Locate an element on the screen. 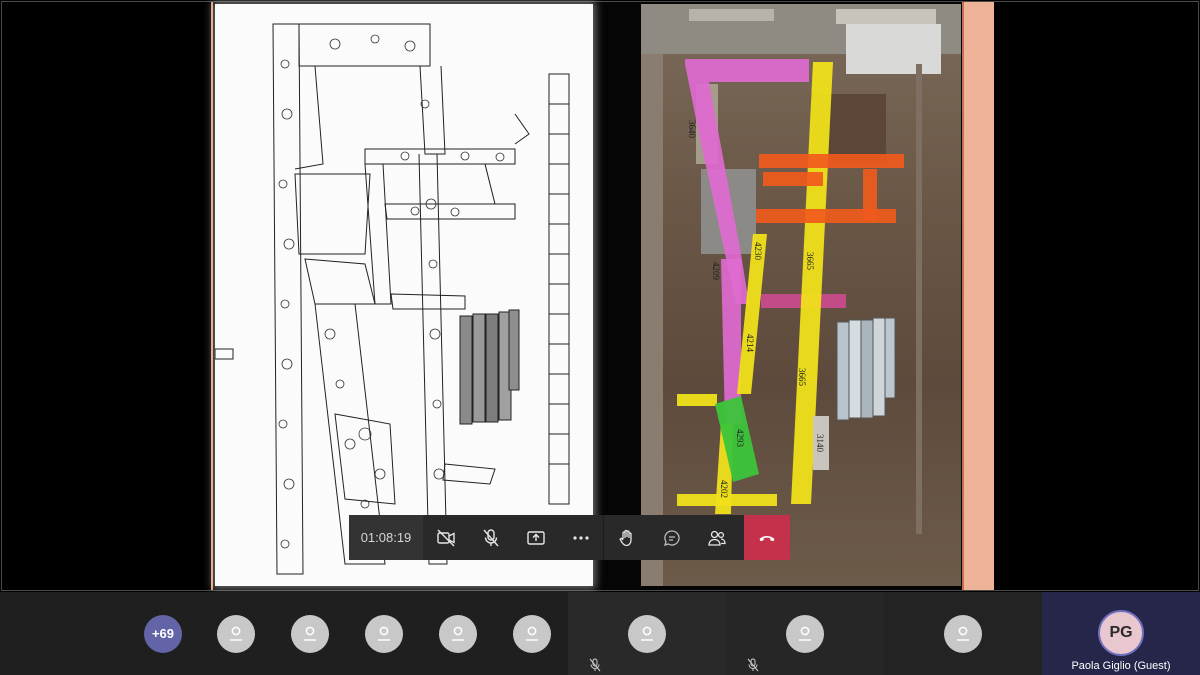 This screenshot has height=675, width=1200. raise-hand-button is located at coordinates (626, 537).